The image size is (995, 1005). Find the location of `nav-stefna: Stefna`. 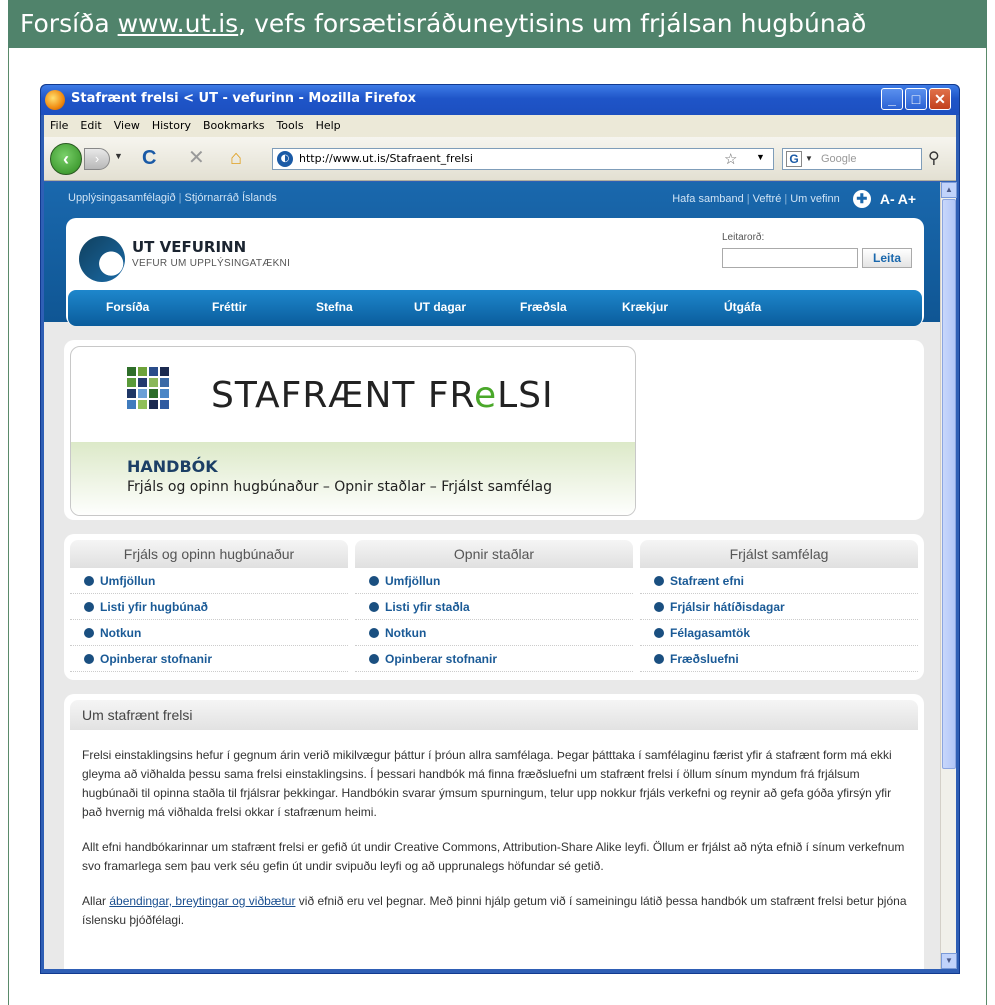

nav-stefna: Stefna is located at coordinates (334, 307).